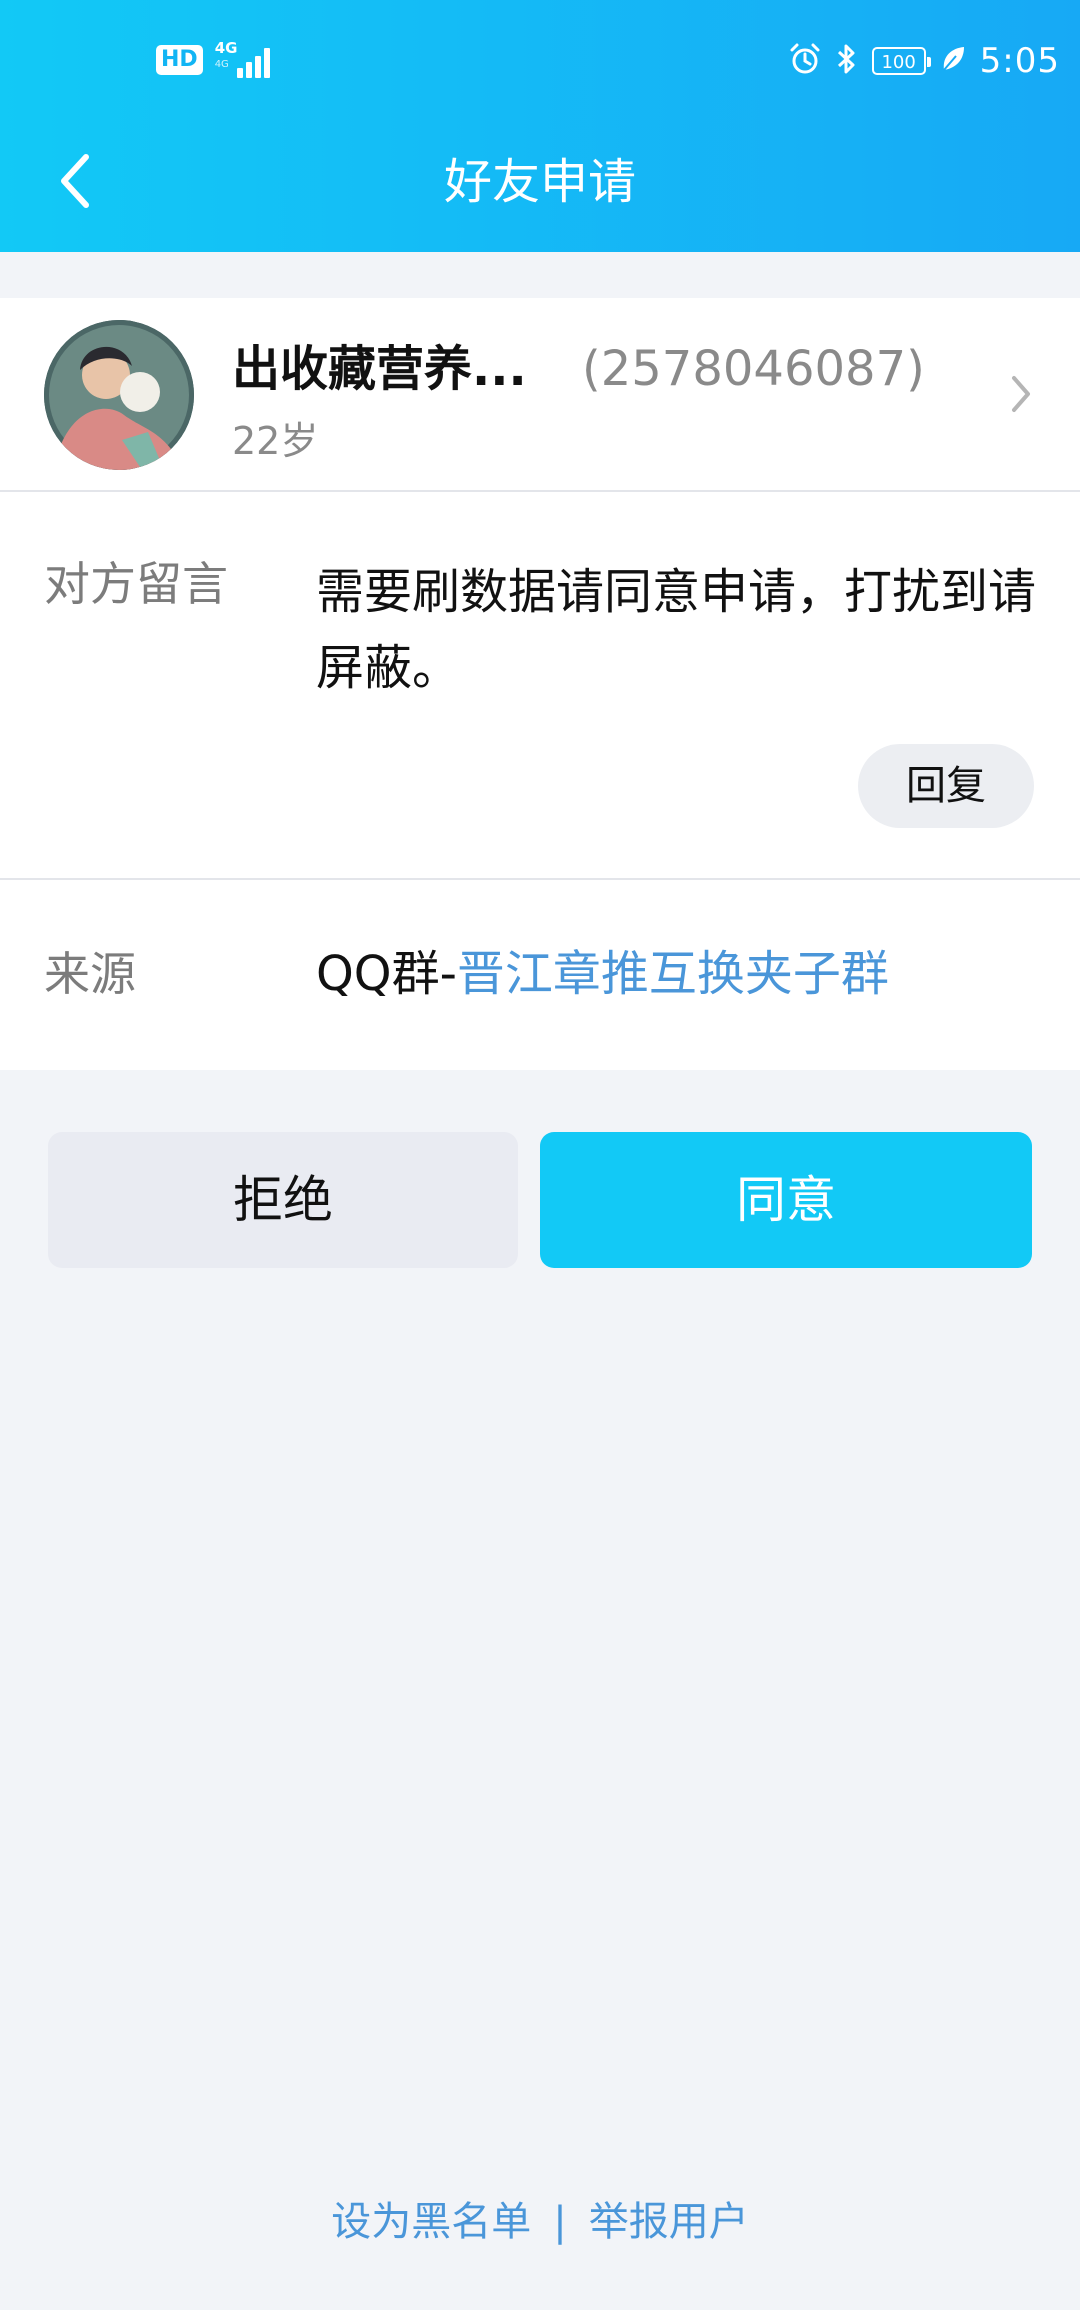 Image resolution: width=1080 pixels, height=2310 pixels. Describe the element at coordinates (805, 61) in the screenshot. I see `alarm-icon` at that location.